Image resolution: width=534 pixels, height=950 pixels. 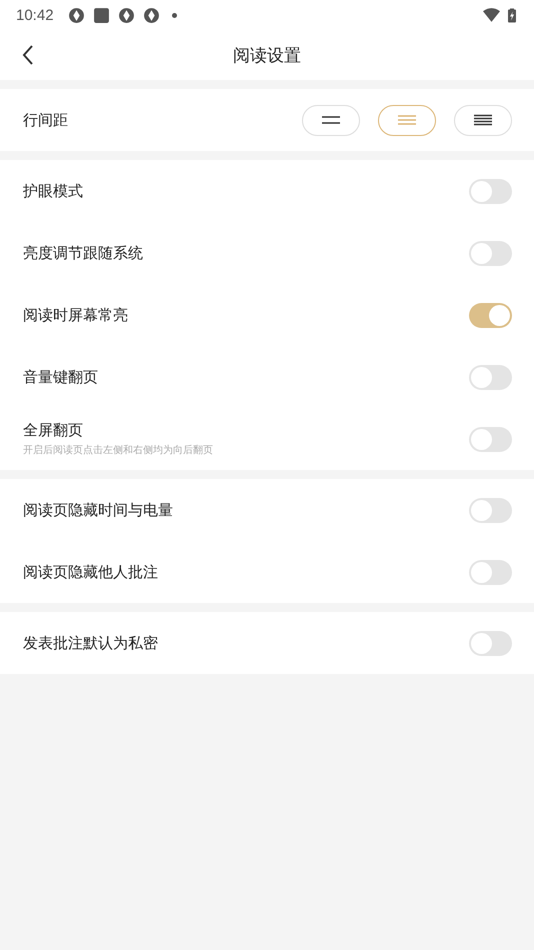 I want to click on line-spacing-option, so click(x=483, y=120).